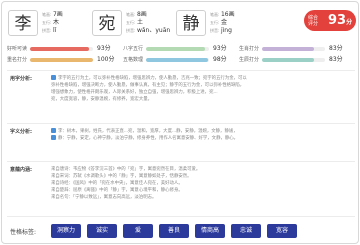 The height and width of the screenshot is (245, 360). I want to click on metric-value: 100分, so click(106, 59).